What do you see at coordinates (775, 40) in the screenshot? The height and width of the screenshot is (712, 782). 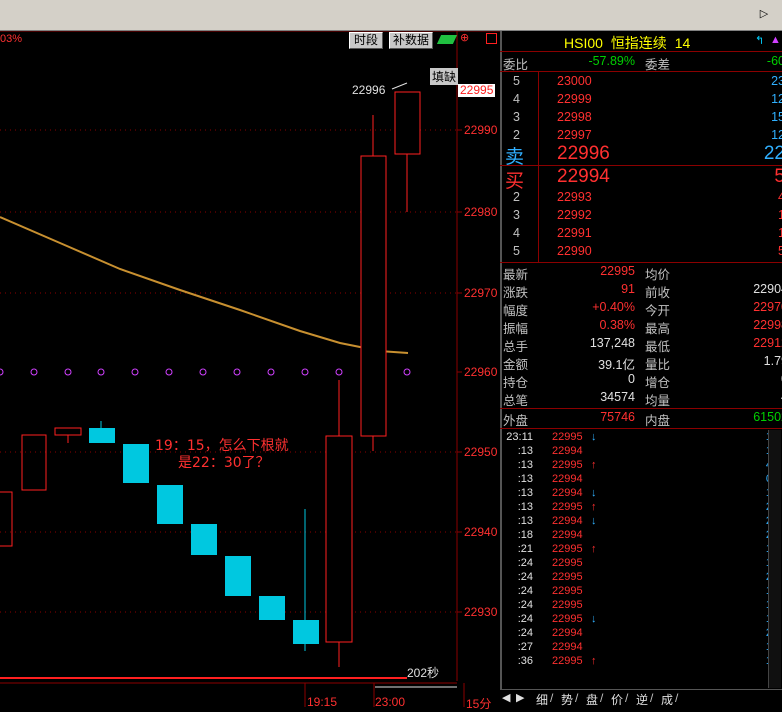 I see `chart-icon: ▲` at bounding box center [775, 40].